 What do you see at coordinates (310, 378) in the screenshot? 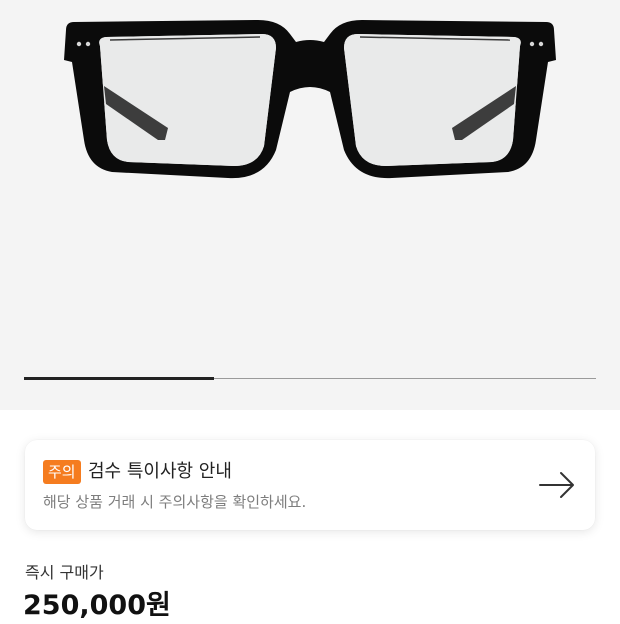
I see `carousel-progress-track` at bounding box center [310, 378].